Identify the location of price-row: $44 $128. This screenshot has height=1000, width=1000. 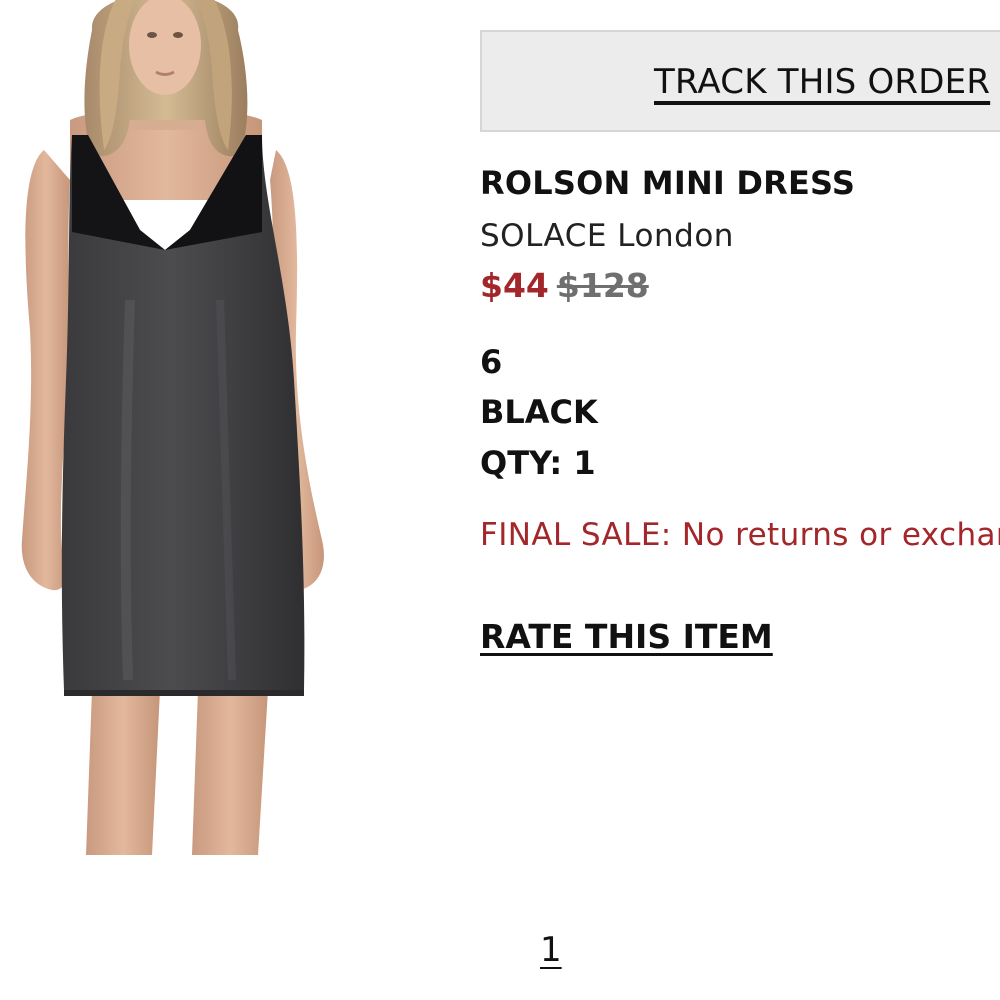
(564, 285).